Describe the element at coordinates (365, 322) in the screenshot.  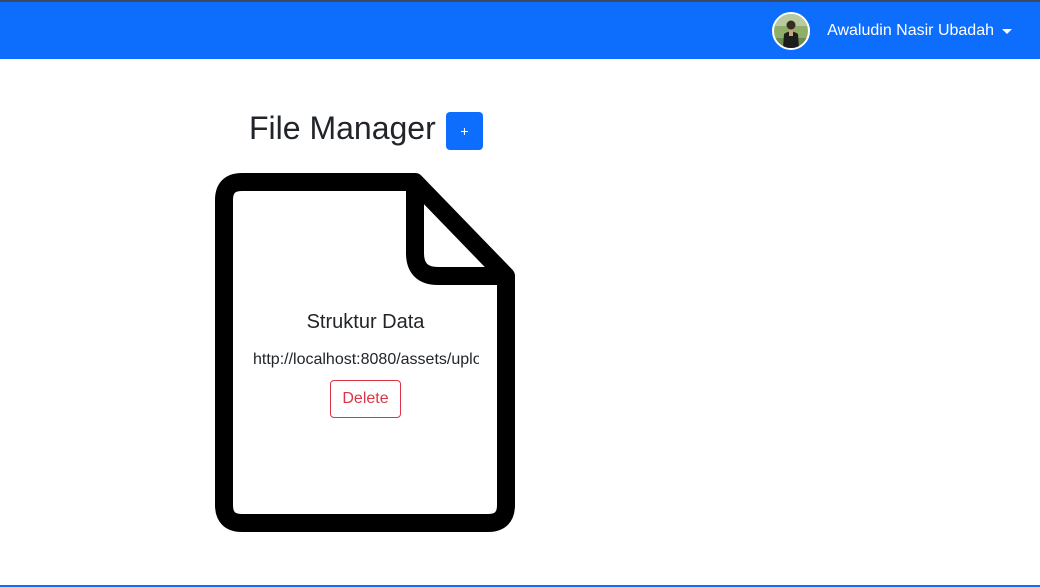
I see `file-name: Struktur Data` at that location.